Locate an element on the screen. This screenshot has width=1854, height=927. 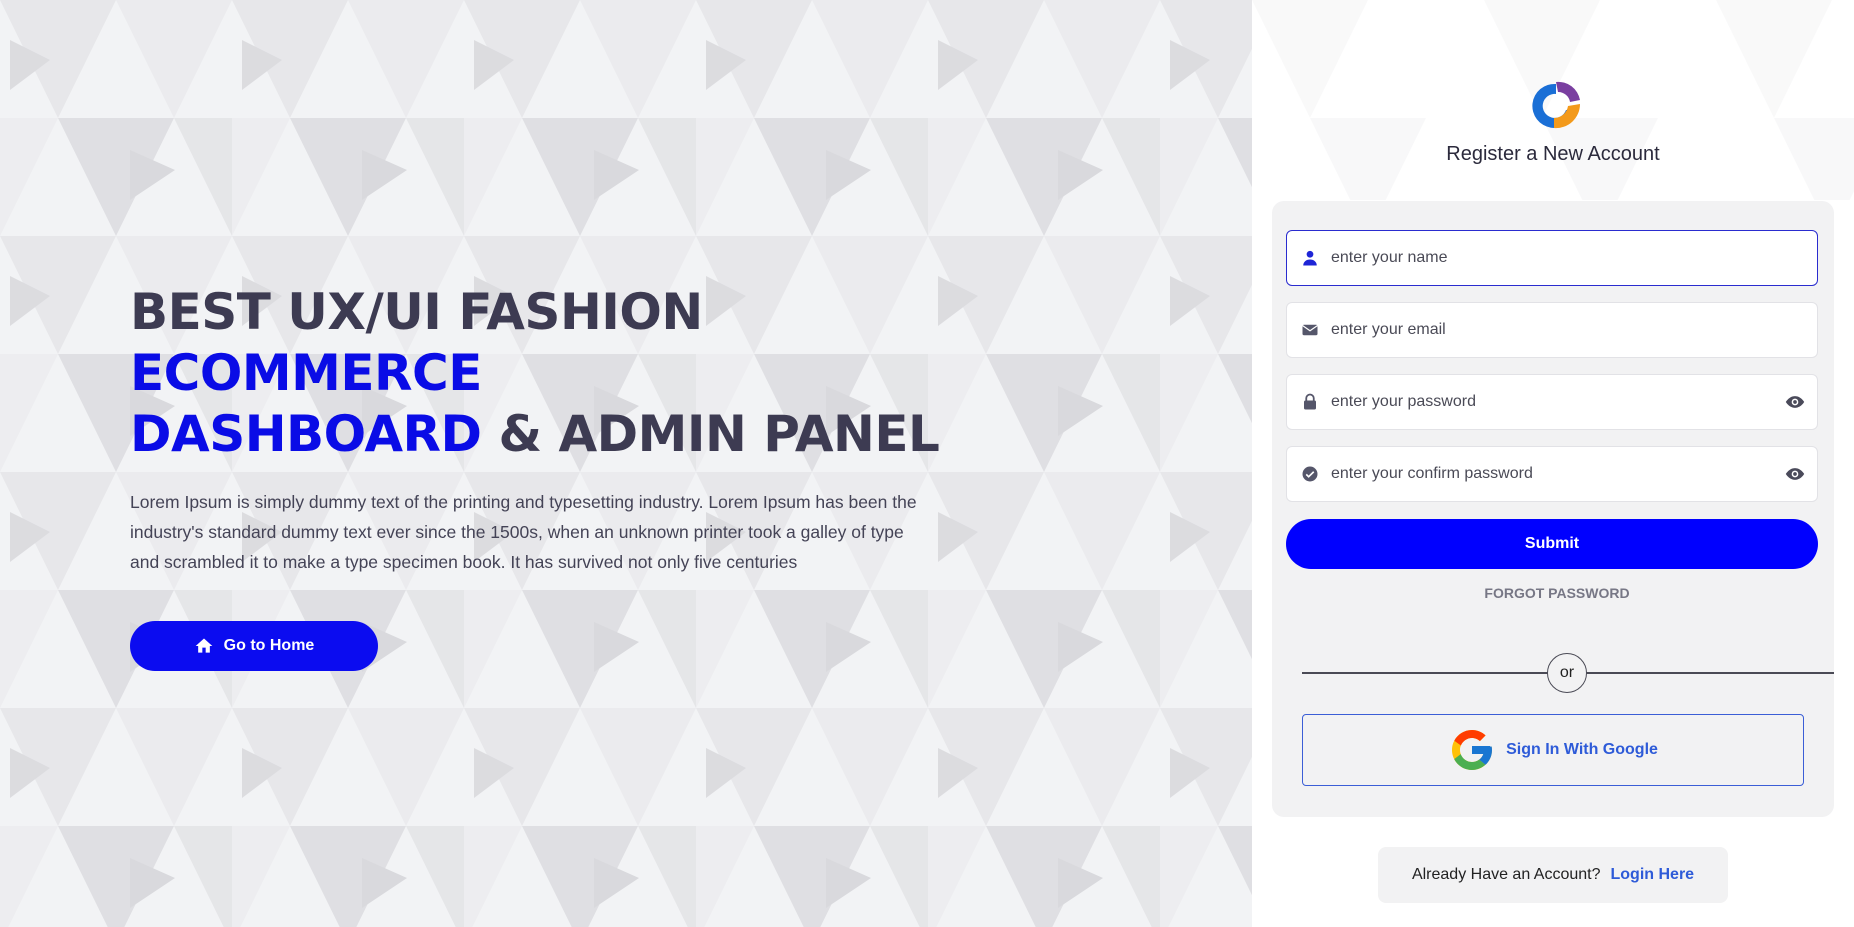
email-field is located at coordinates (1552, 330).